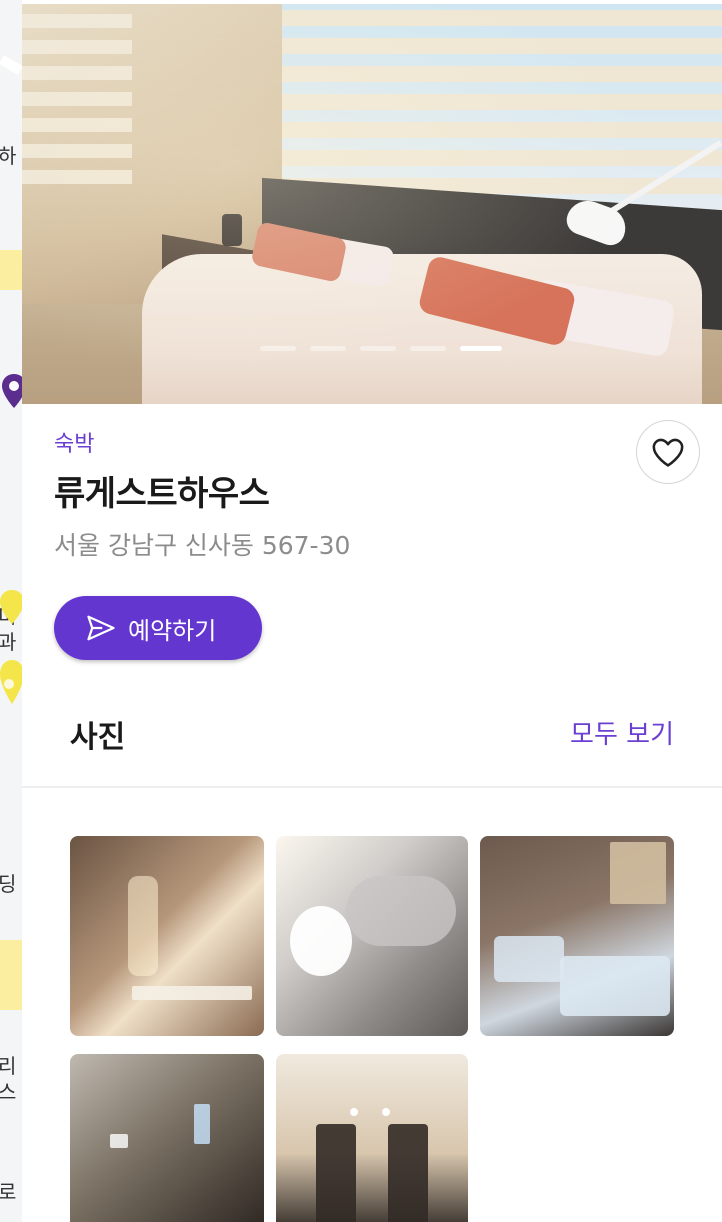 Image resolution: width=722 pixels, height=1222 pixels. What do you see at coordinates (202, 545) in the screenshot?
I see `place-address: 서울 강남구 신사동 567-30` at bounding box center [202, 545].